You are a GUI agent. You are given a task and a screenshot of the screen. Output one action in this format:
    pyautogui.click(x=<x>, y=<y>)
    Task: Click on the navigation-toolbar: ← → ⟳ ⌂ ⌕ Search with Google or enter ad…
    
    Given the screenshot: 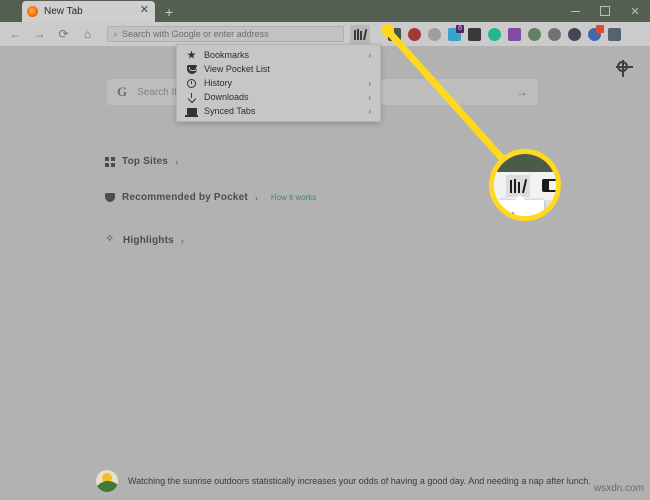 What is the action you would take?
    pyautogui.click(x=325, y=41)
    